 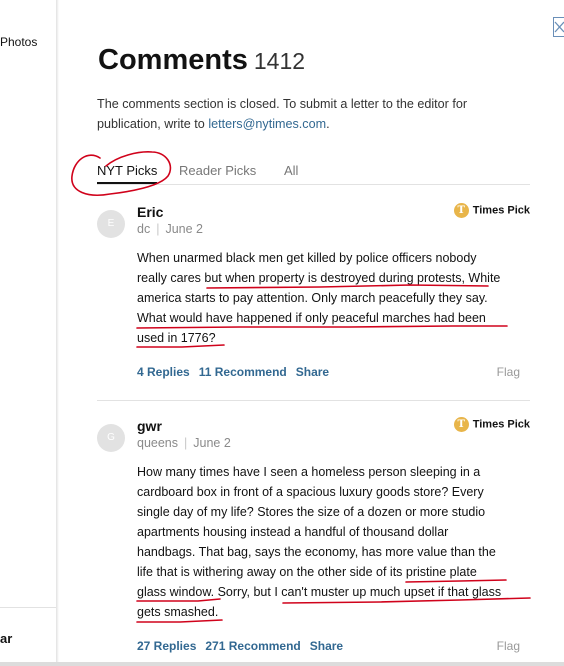 I want to click on comments-header: Comments 1412, so click(x=201, y=60).